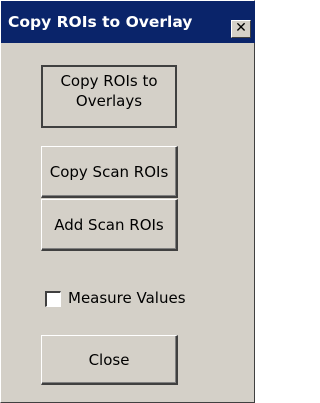 The width and height of the screenshot is (320, 403). Describe the element at coordinates (109, 225) in the screenshot. I see `add-scan-rois-button: Add Scan ROIs` at that location.